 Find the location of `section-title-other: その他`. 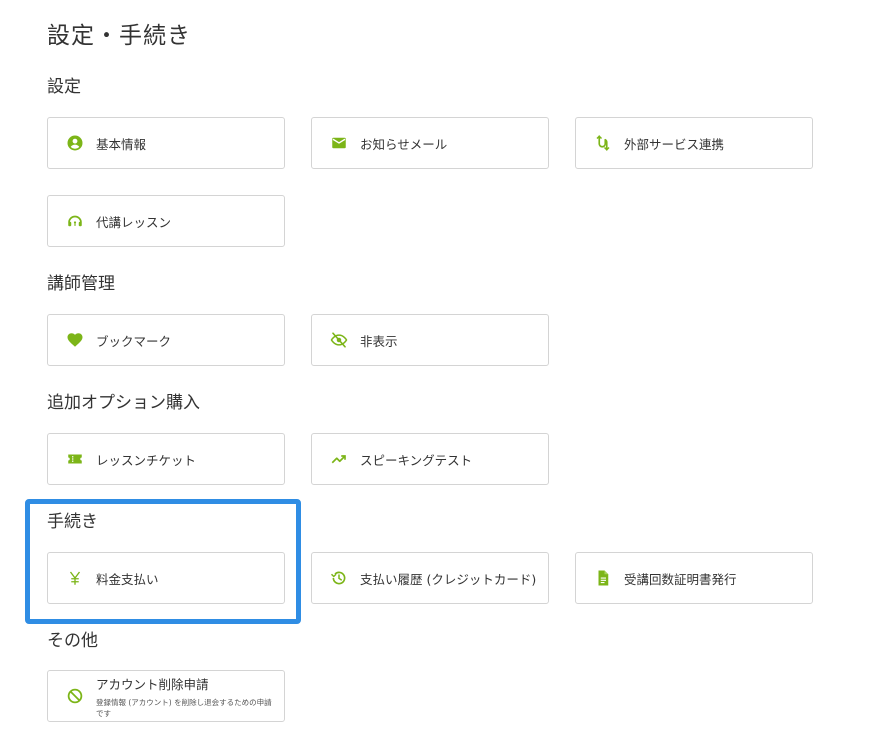

section-title-other: その他 is located at coordinates (72, 641).